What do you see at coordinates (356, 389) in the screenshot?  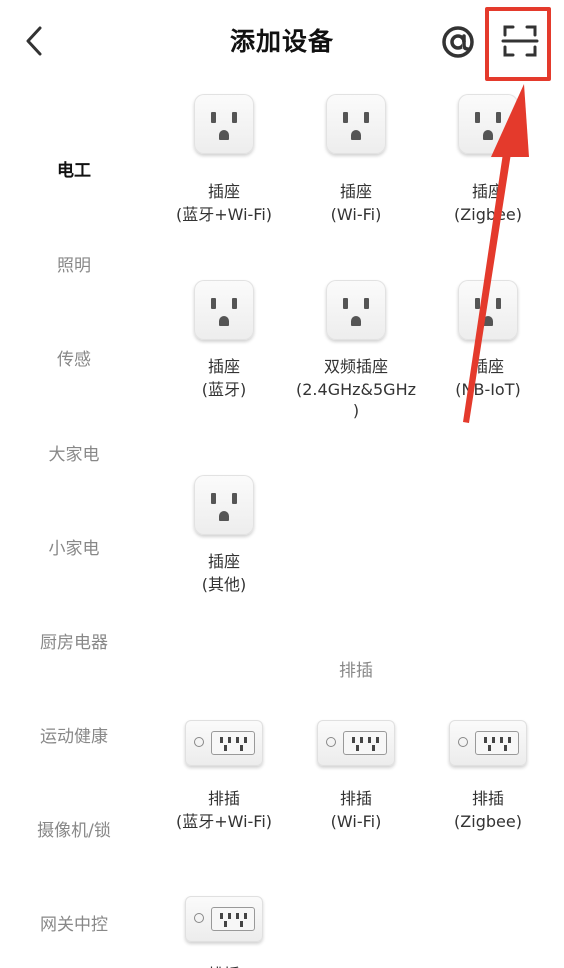 I see `tile-sublabel: (2.4GHz&5GHz` at bounding box center [356, 389].